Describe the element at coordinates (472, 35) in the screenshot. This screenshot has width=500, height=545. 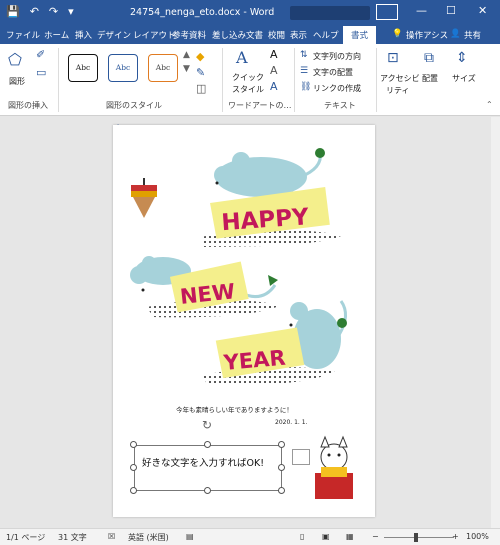
I see `share-button: 共有` at that location.